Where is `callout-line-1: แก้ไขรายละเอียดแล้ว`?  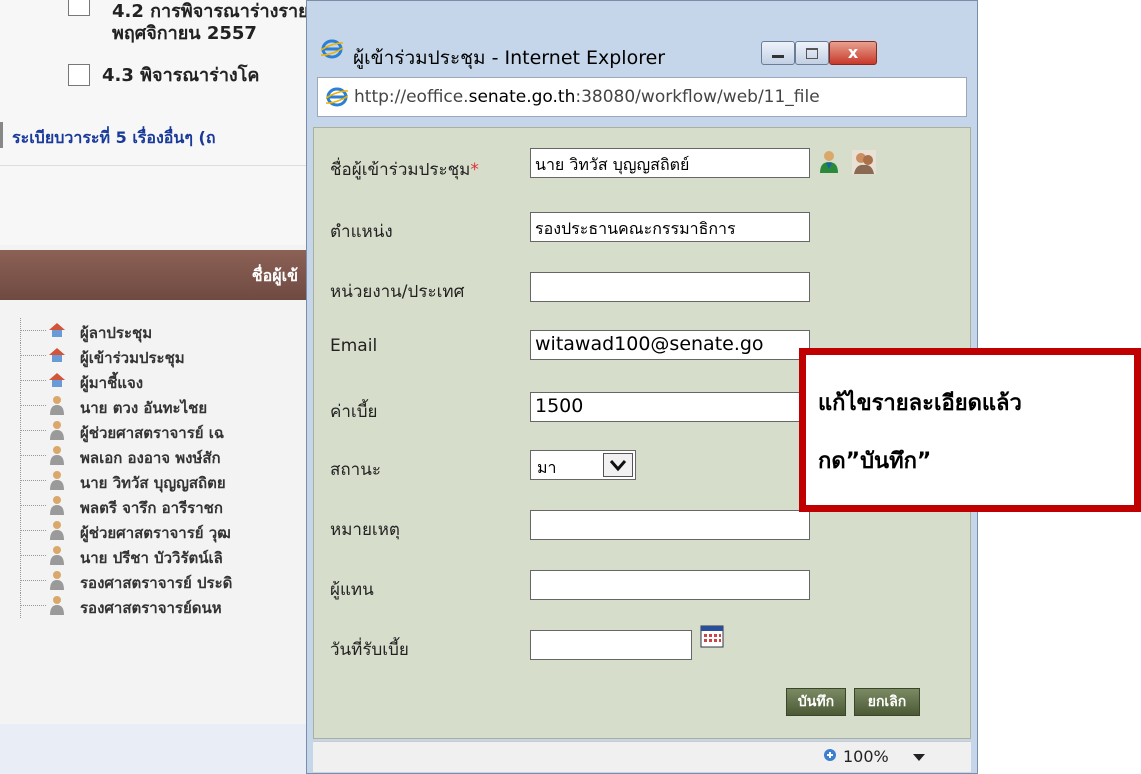
callout-line-1: แก้ไขรายละเอียดแล้ว is located at coordinates (920, 403).